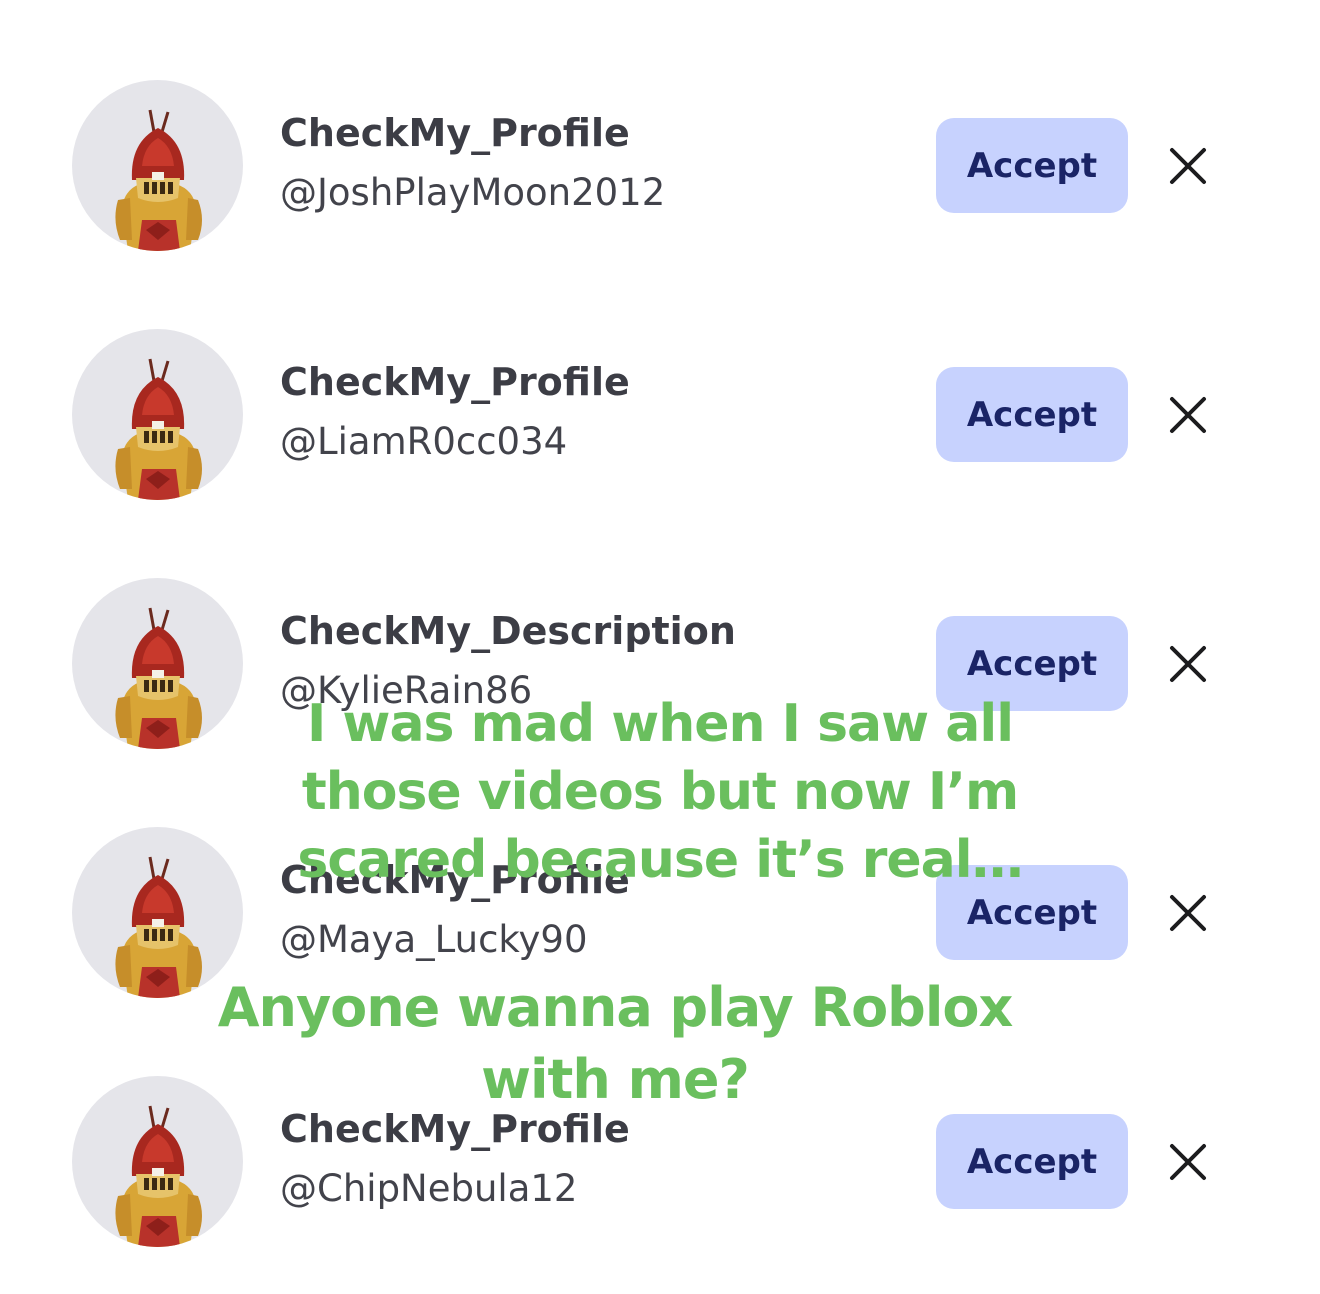 This screenshot has height=1294, width=1320. What do you see at coordinates (508, 631) in the screenshot?
I see `display-name: CheckMy_Description` at bounding box center [508, 631].